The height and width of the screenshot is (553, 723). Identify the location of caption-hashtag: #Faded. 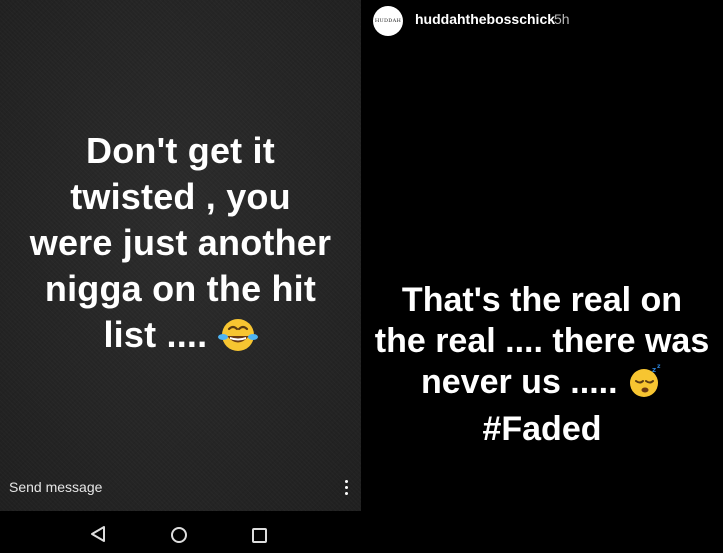
(542, 429).